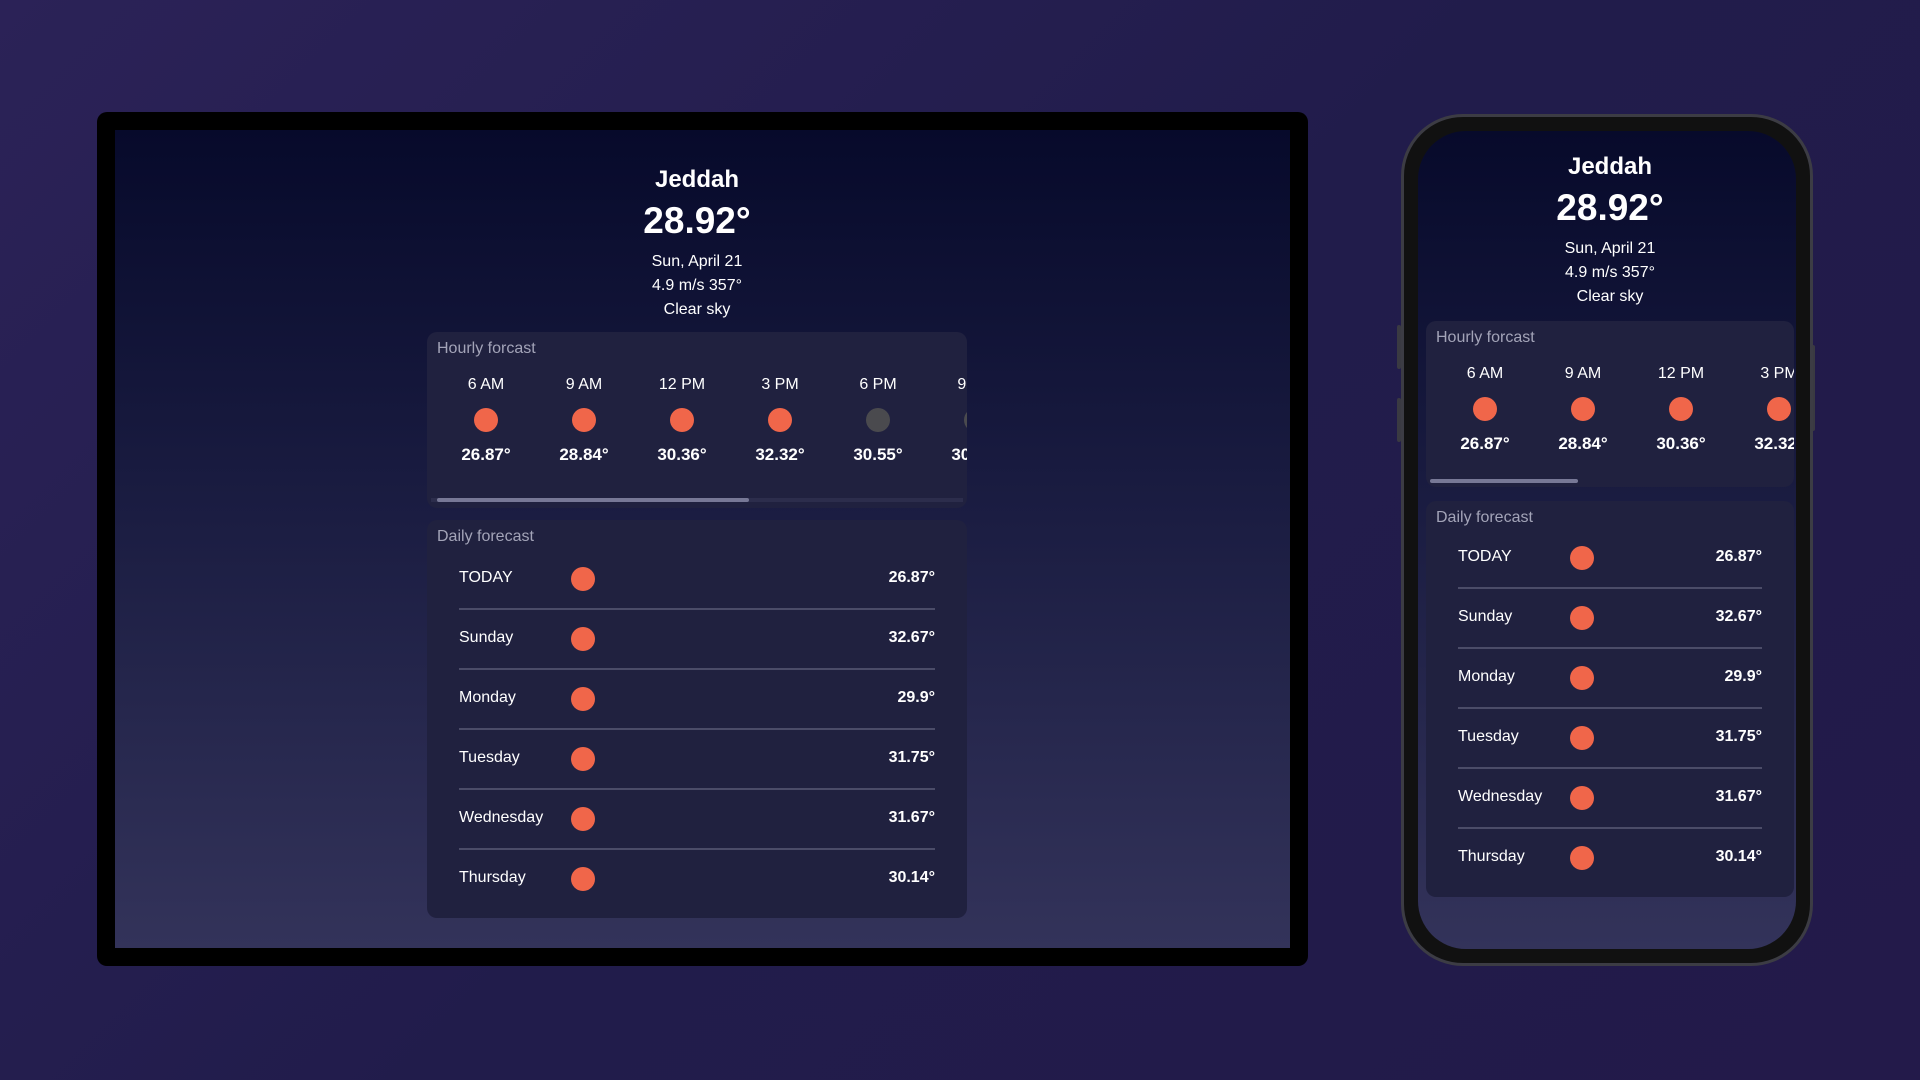 This screenshot has height=1080, width=1920. What do you see at coordinates (697, 179) in the screenshot?
I see `city-name: Jeddah` at bounding box center [697, 179].